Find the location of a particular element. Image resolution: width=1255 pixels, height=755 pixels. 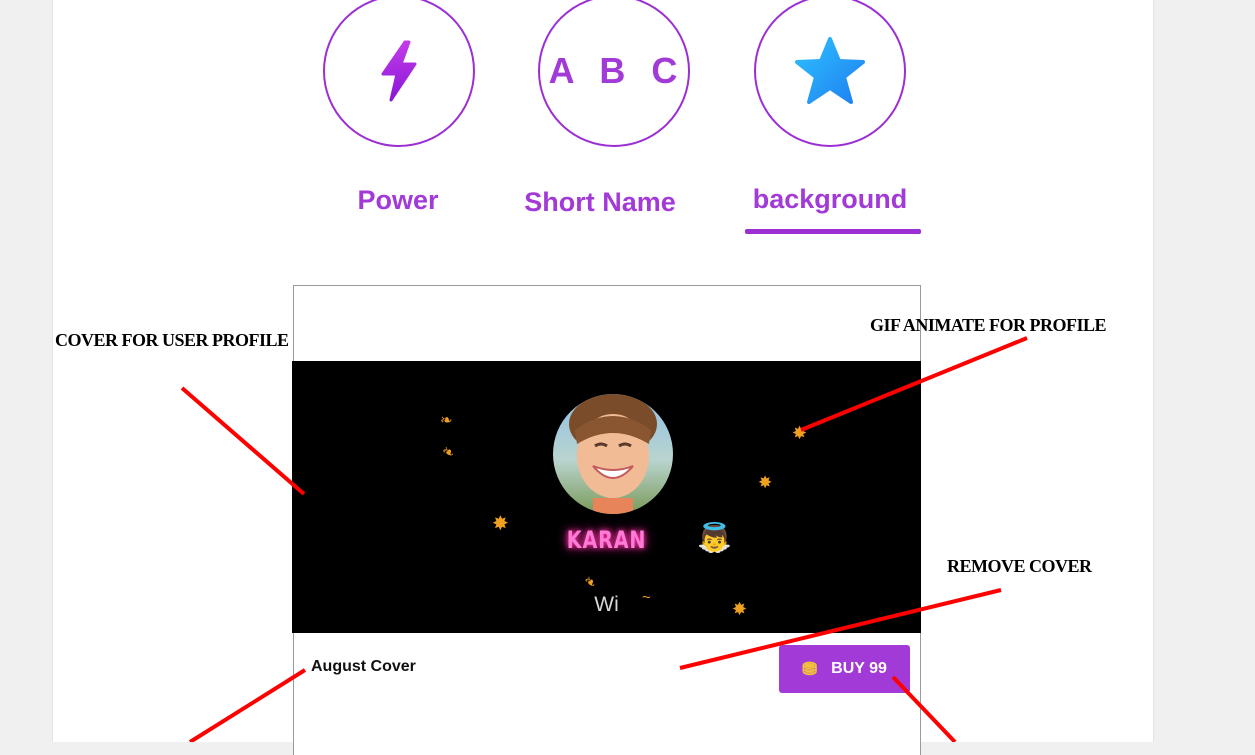

cover-username: KARAN is located at coordinates (606, 540).